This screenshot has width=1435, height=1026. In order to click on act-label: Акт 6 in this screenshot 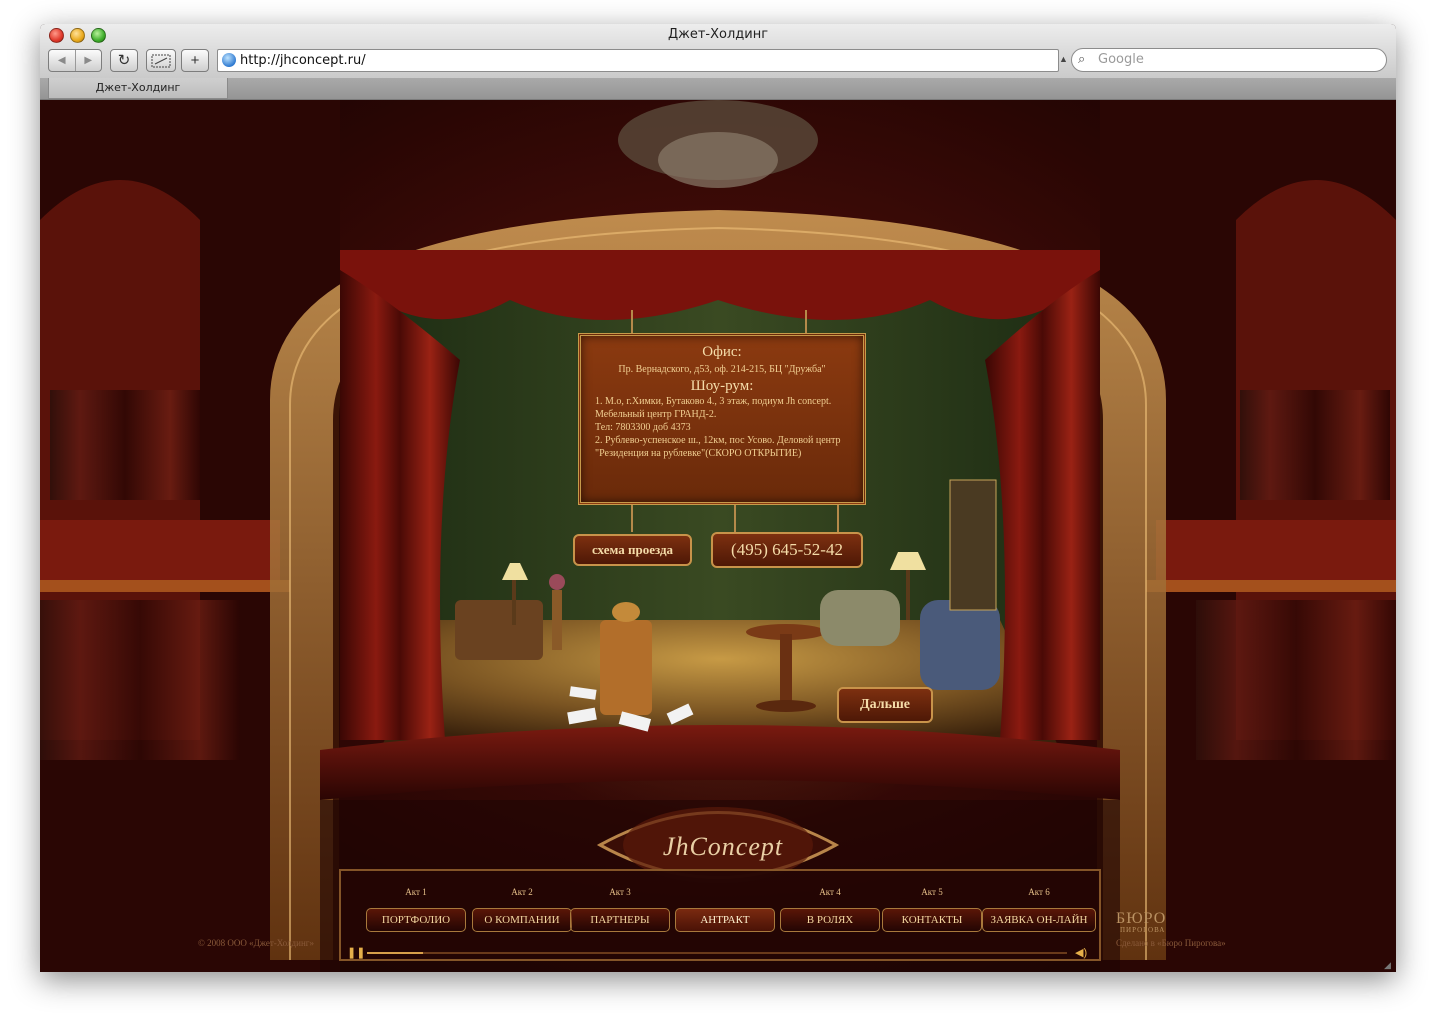, I will do `click(1039, 892)`.